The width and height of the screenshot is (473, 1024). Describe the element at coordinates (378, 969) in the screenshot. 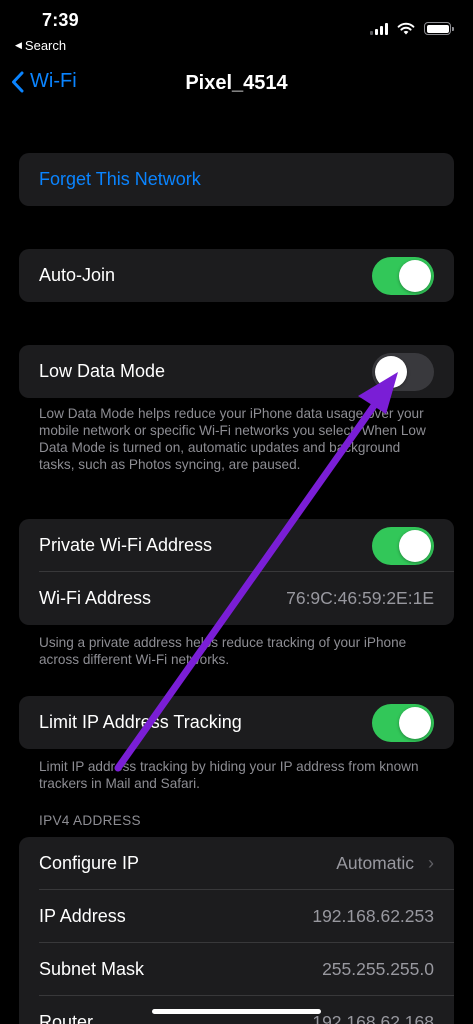

I see `subnet-mask-value: 255.255.255.0` at that location.